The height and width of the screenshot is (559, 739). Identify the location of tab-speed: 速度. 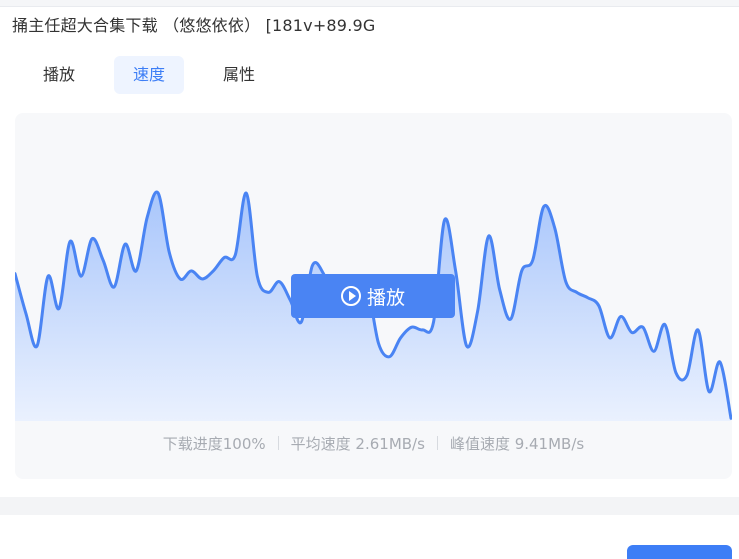
(149, 75).